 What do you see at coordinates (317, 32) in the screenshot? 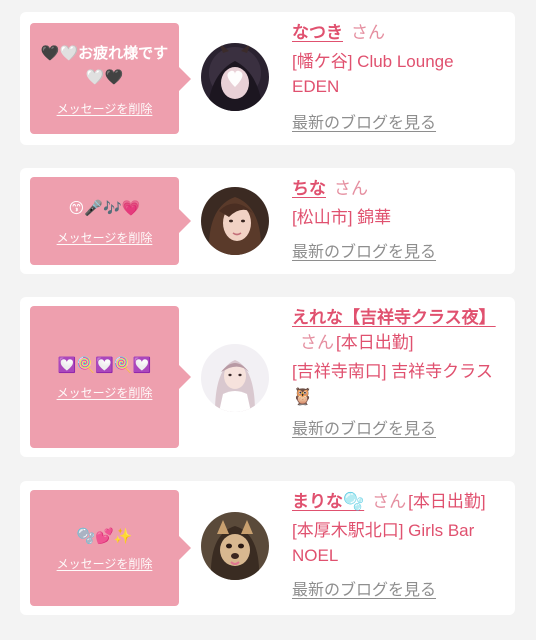
I see `cast-name-link: なつき` at bounding box center [317, 32].